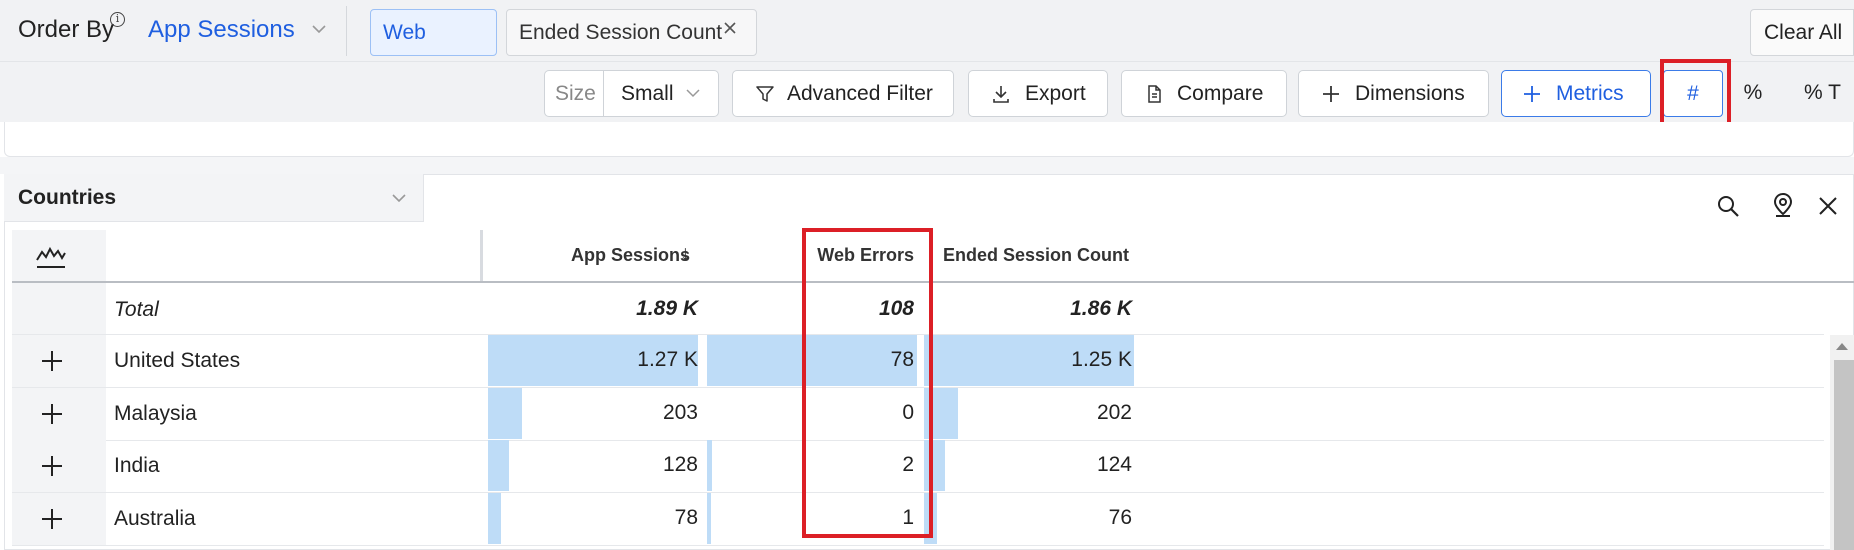 This screenshot has width=1854, height=550. Describe the element at coordinates (730, 28) in the screenshot. I see `remove-chip-icon` at that location.